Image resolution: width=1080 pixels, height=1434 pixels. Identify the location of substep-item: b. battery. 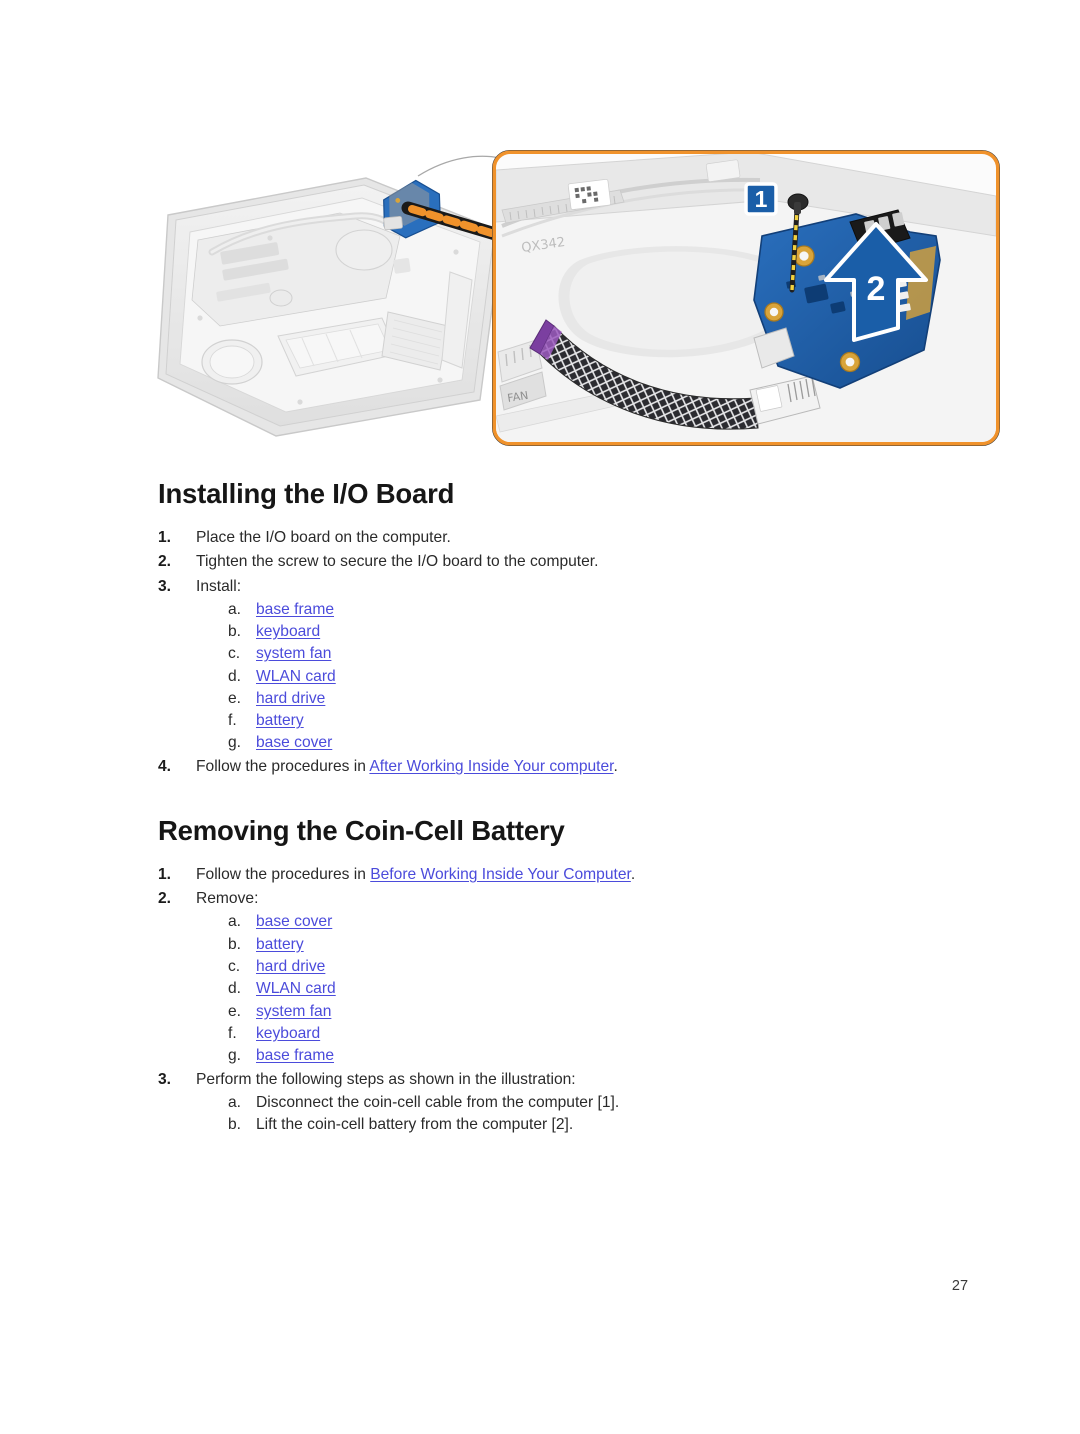
(588, 945).